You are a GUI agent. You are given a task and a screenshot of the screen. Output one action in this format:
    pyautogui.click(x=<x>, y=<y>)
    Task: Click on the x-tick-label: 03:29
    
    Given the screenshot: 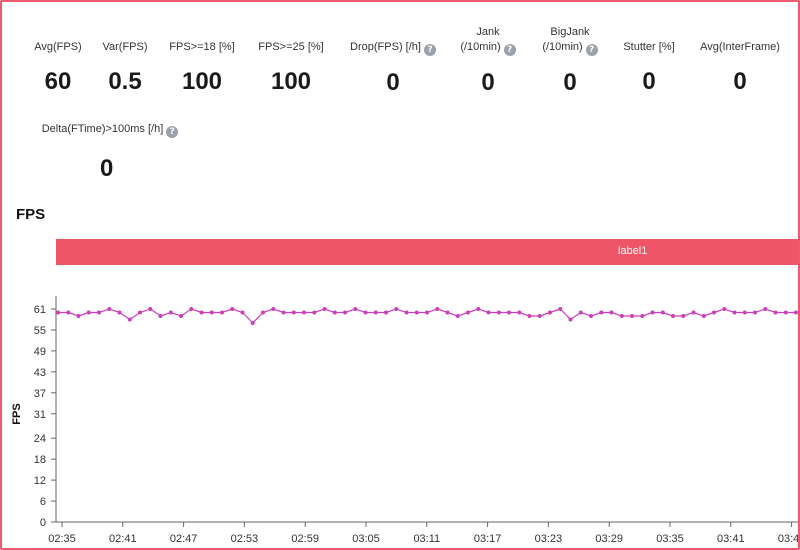 What is the action you would take?
    pyautogui.click(x=609, y=539)
    